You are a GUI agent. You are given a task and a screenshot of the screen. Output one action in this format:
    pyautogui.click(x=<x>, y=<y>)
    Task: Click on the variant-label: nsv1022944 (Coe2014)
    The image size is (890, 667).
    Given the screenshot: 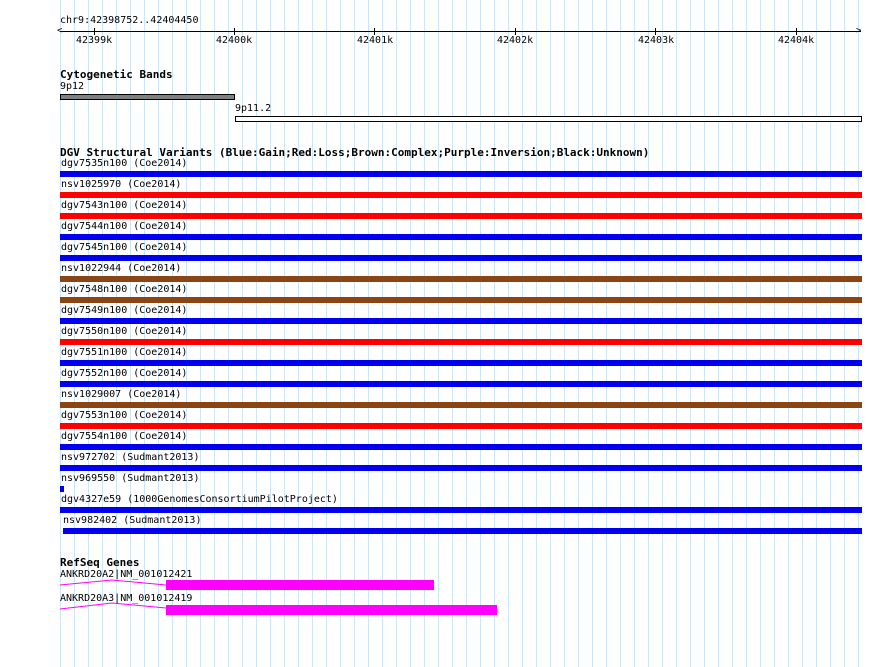 What is the action you would take?
    pyautogui.click(x=121, y=268)
    